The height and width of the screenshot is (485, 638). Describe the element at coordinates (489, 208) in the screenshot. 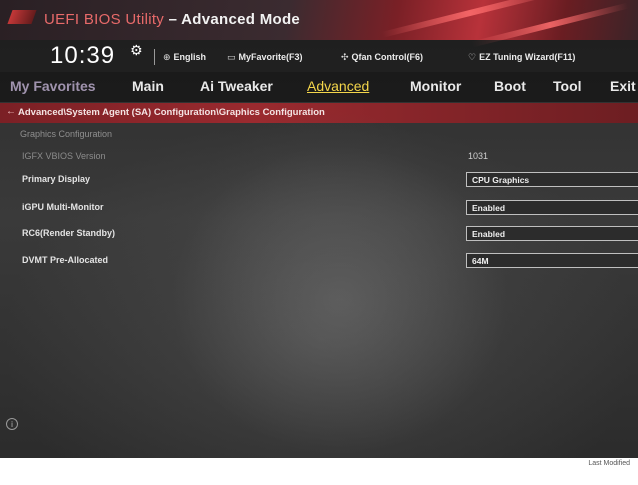

I see `igpu-multi-monitor-value: Enabled` at that location.